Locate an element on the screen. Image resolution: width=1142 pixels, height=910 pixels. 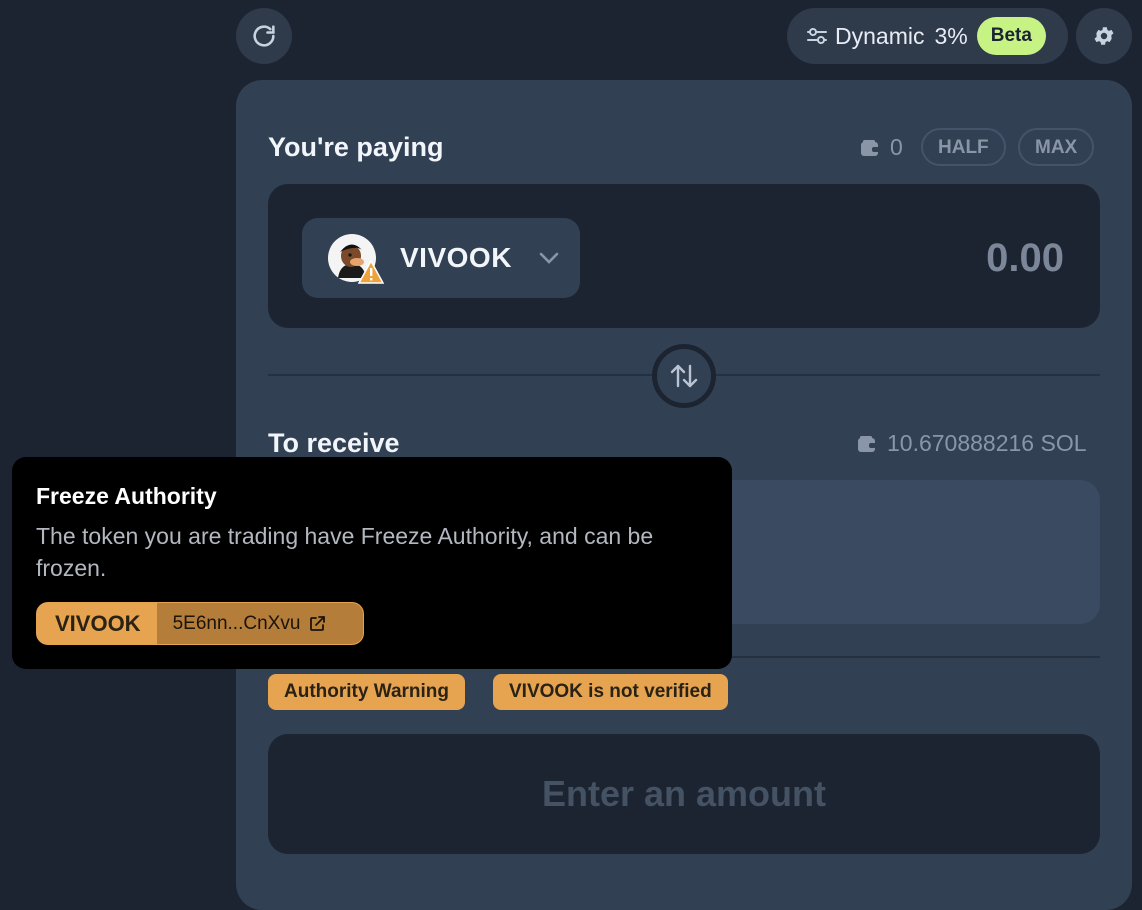
receive-balance-value: 10.670888216 SOL is located at coordinates (987, 443).